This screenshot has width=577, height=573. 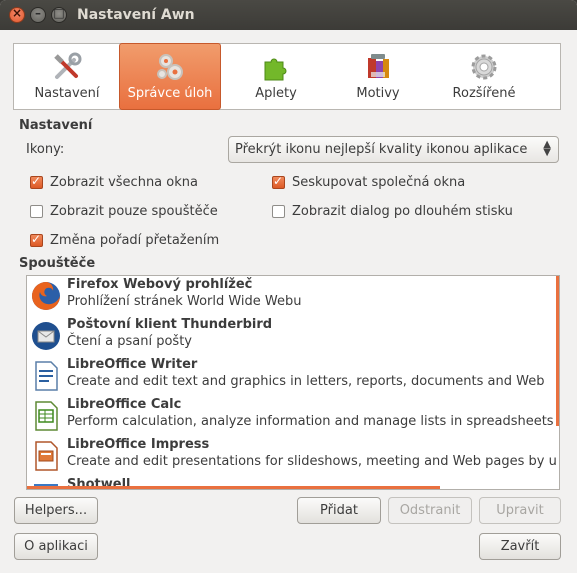 What do you see at coordinates (46, 456) in the screenshot?
I see `impress-icon` at bounding box center [46, 456].